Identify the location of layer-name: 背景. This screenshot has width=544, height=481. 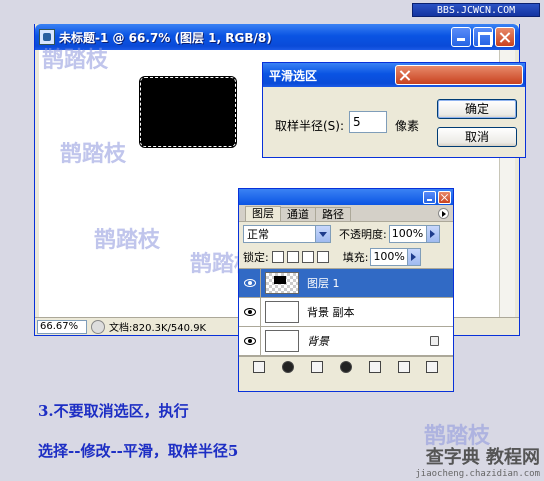
(318, 341).